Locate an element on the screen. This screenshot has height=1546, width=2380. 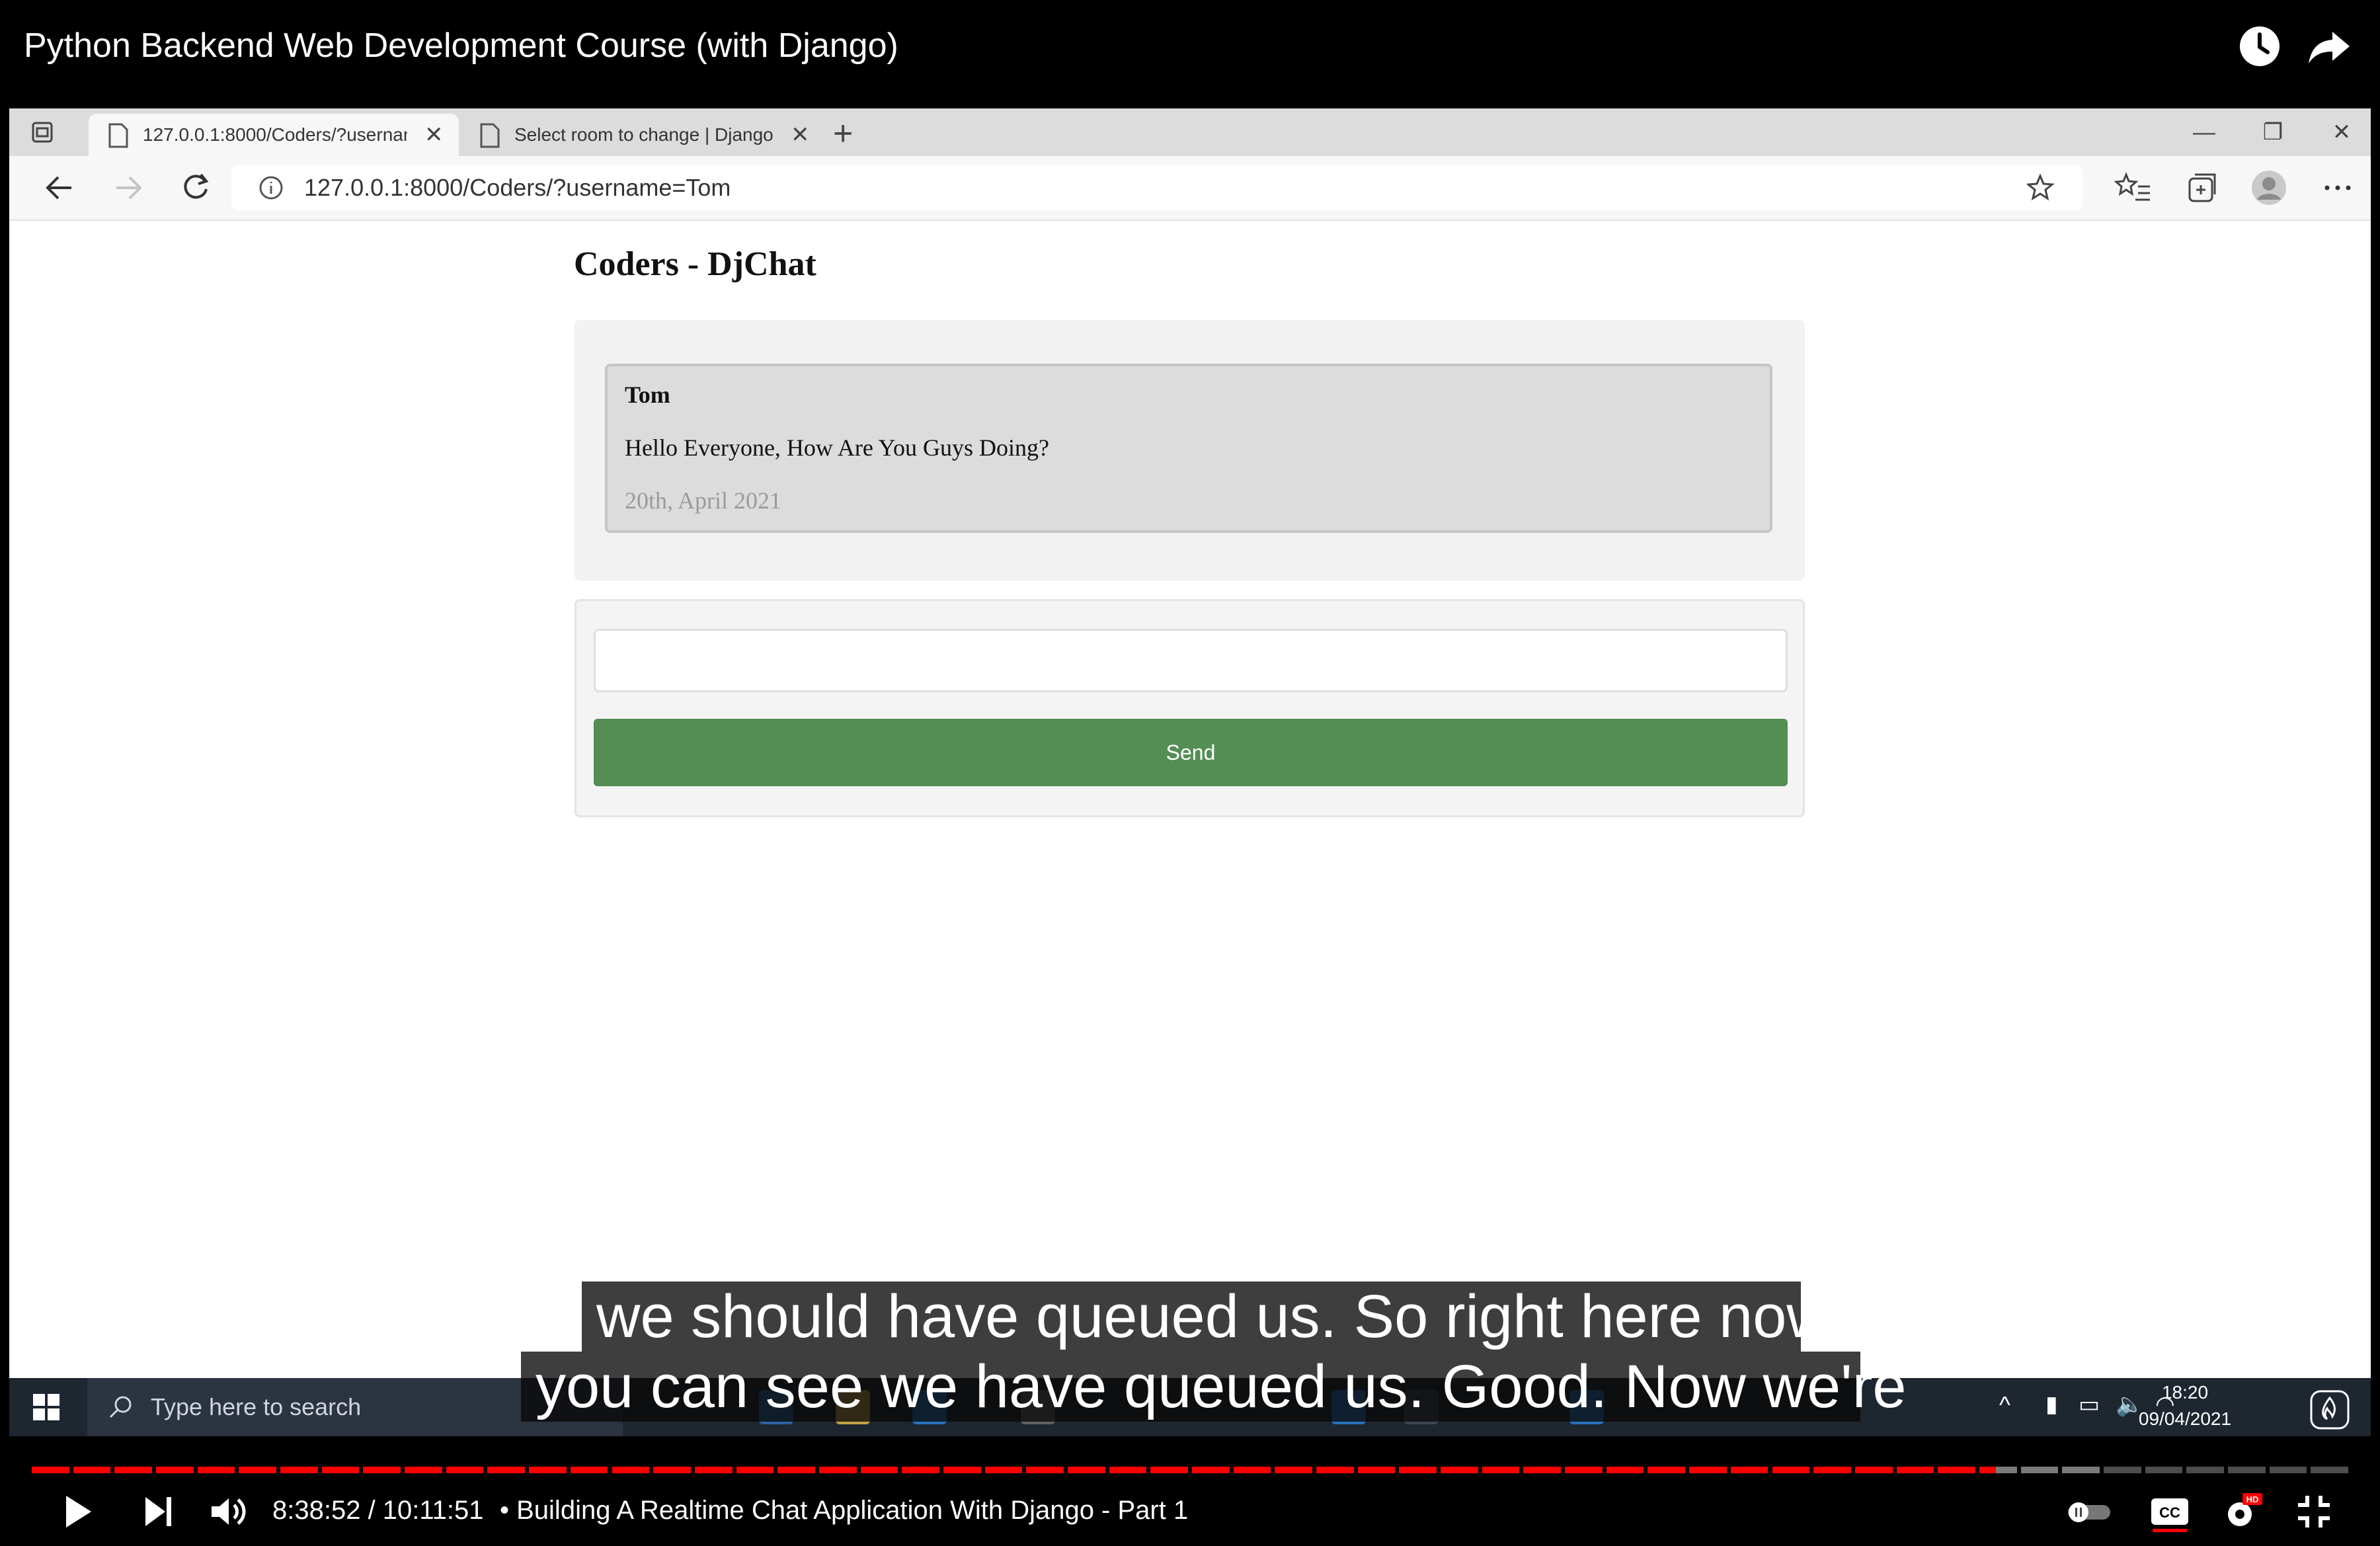
message-date: 20th, April 2021 is located at coordinates (703, 500).